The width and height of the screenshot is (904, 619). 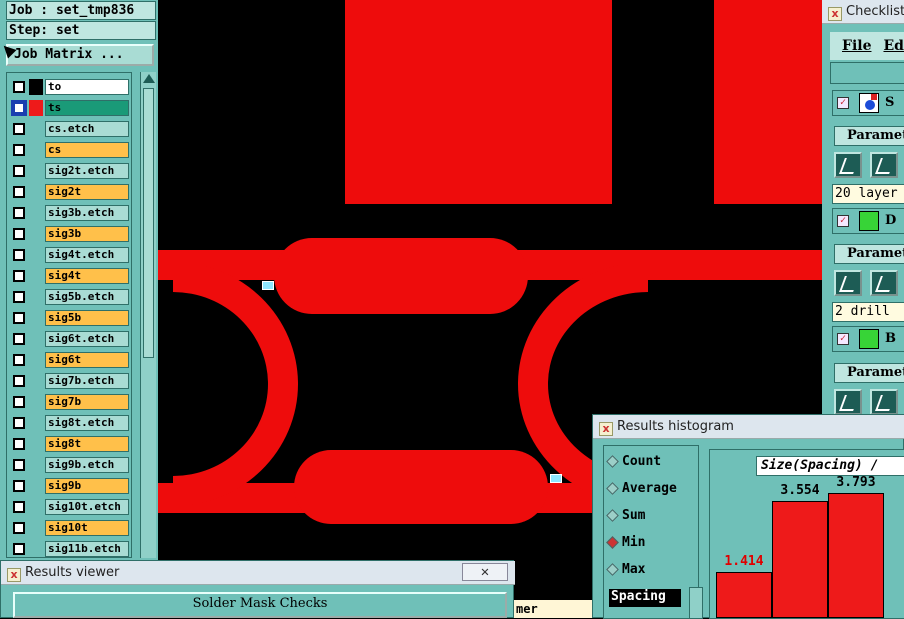 I want to click on layer-row: sig6t.etch, so click(x=69, y=339).